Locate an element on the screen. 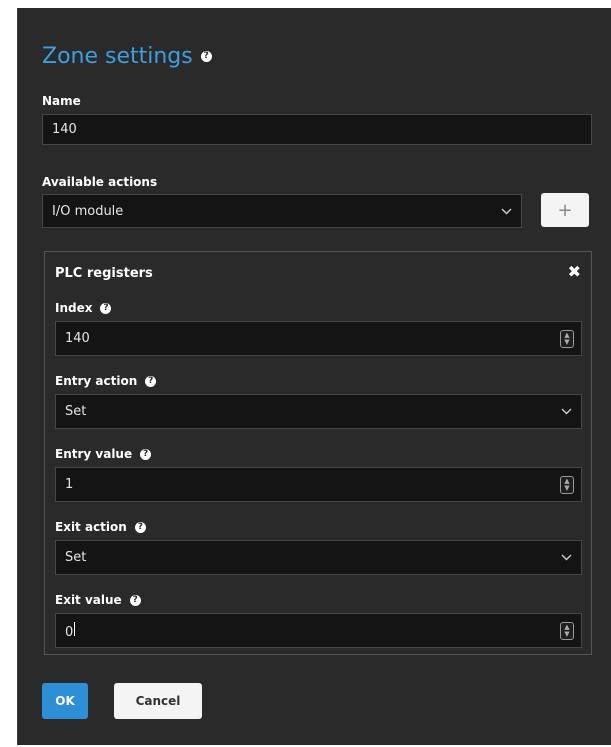  exit-action-select: Set is located at coordinates (318, 557).